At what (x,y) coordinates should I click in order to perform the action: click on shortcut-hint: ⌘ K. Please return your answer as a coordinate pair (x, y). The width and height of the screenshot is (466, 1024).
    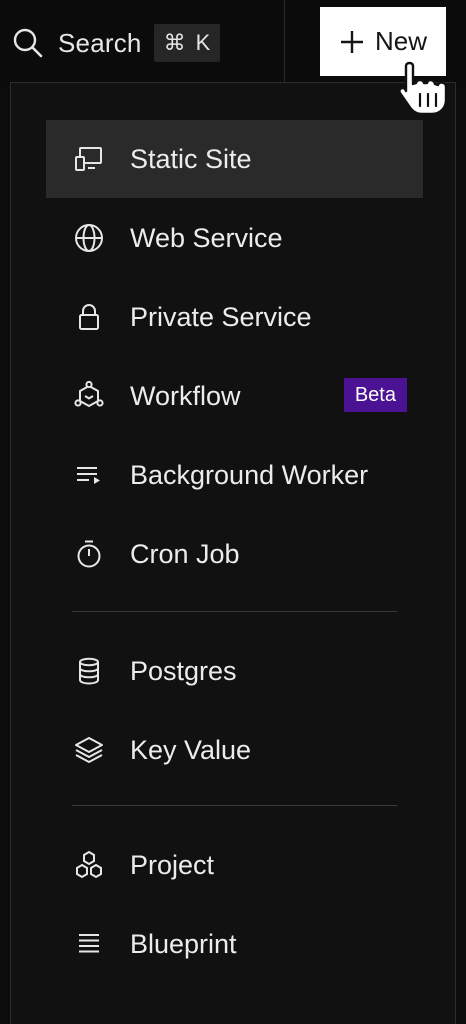
    Looking at the image, I should click on (187, 43).